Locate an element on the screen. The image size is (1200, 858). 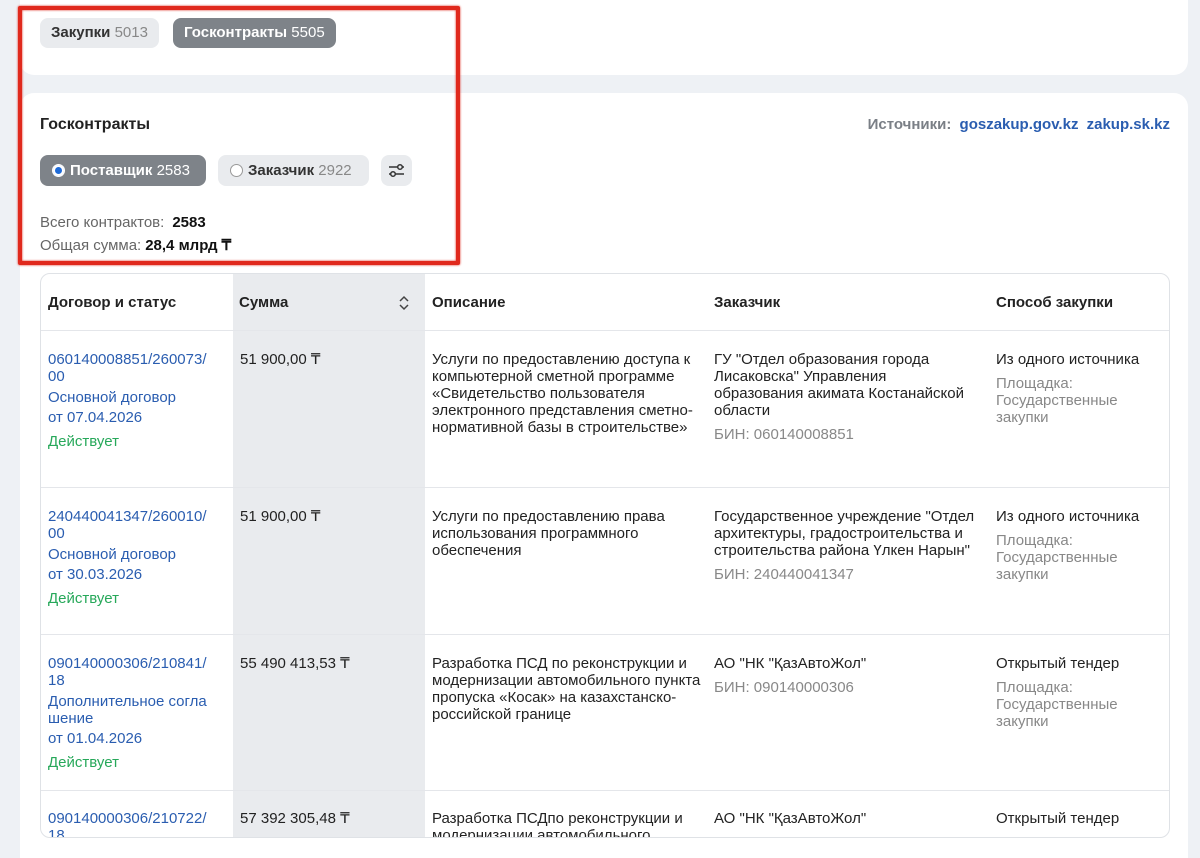
contract-number-line: 090140000306/210722/ is located at coordinates (127, 818).